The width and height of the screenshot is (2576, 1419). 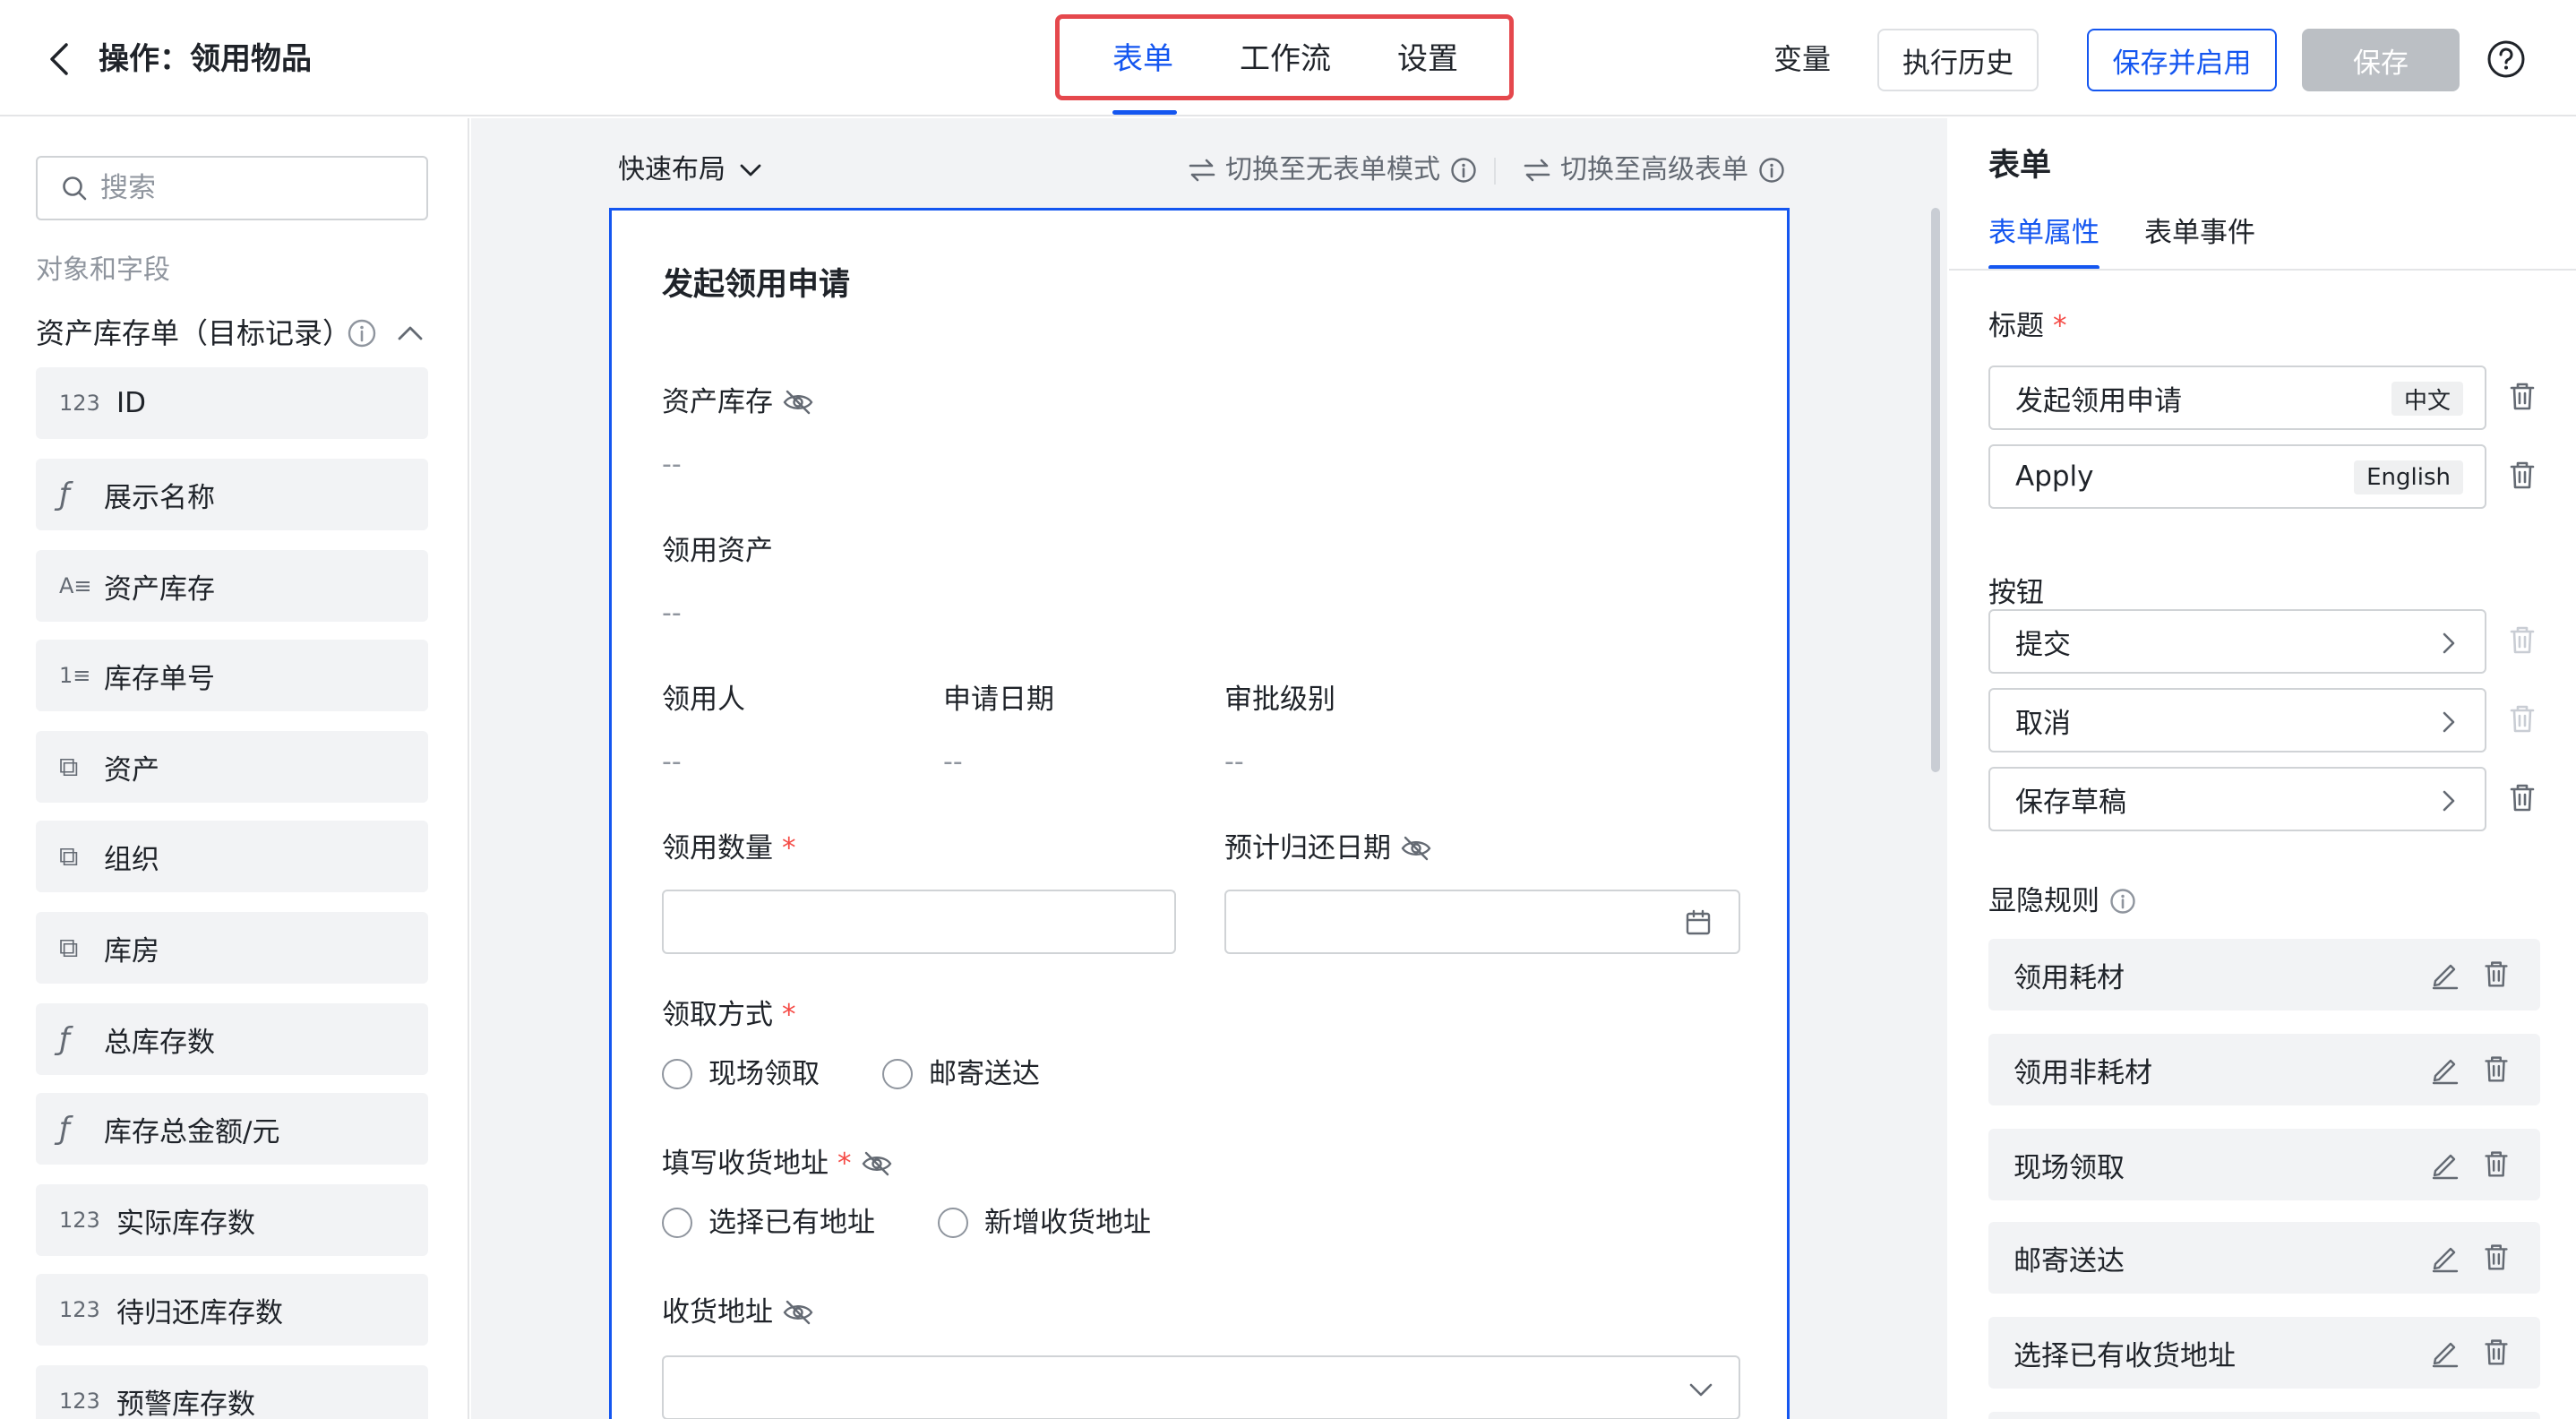 I want to click on rule-row: 选择已有收货地址, so click(x=2264, y=1353).